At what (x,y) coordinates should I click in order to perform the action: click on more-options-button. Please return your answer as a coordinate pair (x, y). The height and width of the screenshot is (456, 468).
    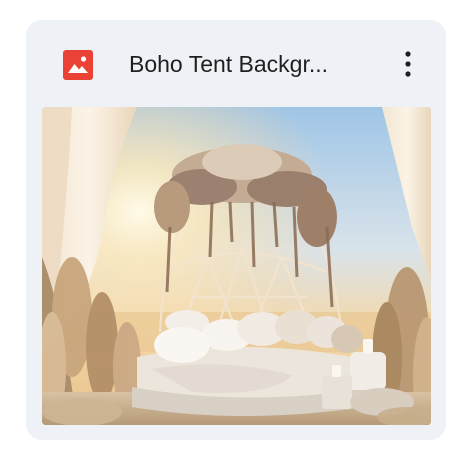
    Looking at the image, I should click on (408, 64).